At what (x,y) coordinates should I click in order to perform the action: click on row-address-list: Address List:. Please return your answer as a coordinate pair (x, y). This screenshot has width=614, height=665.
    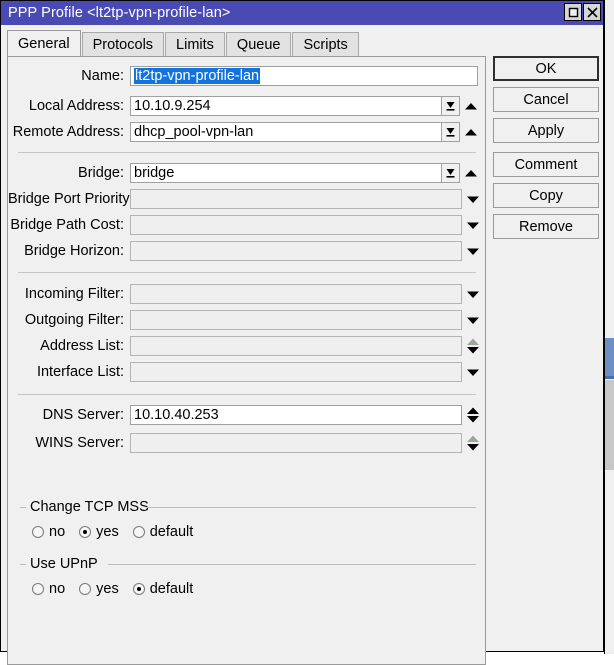
    Looking at the image, I should click on (246, 346).